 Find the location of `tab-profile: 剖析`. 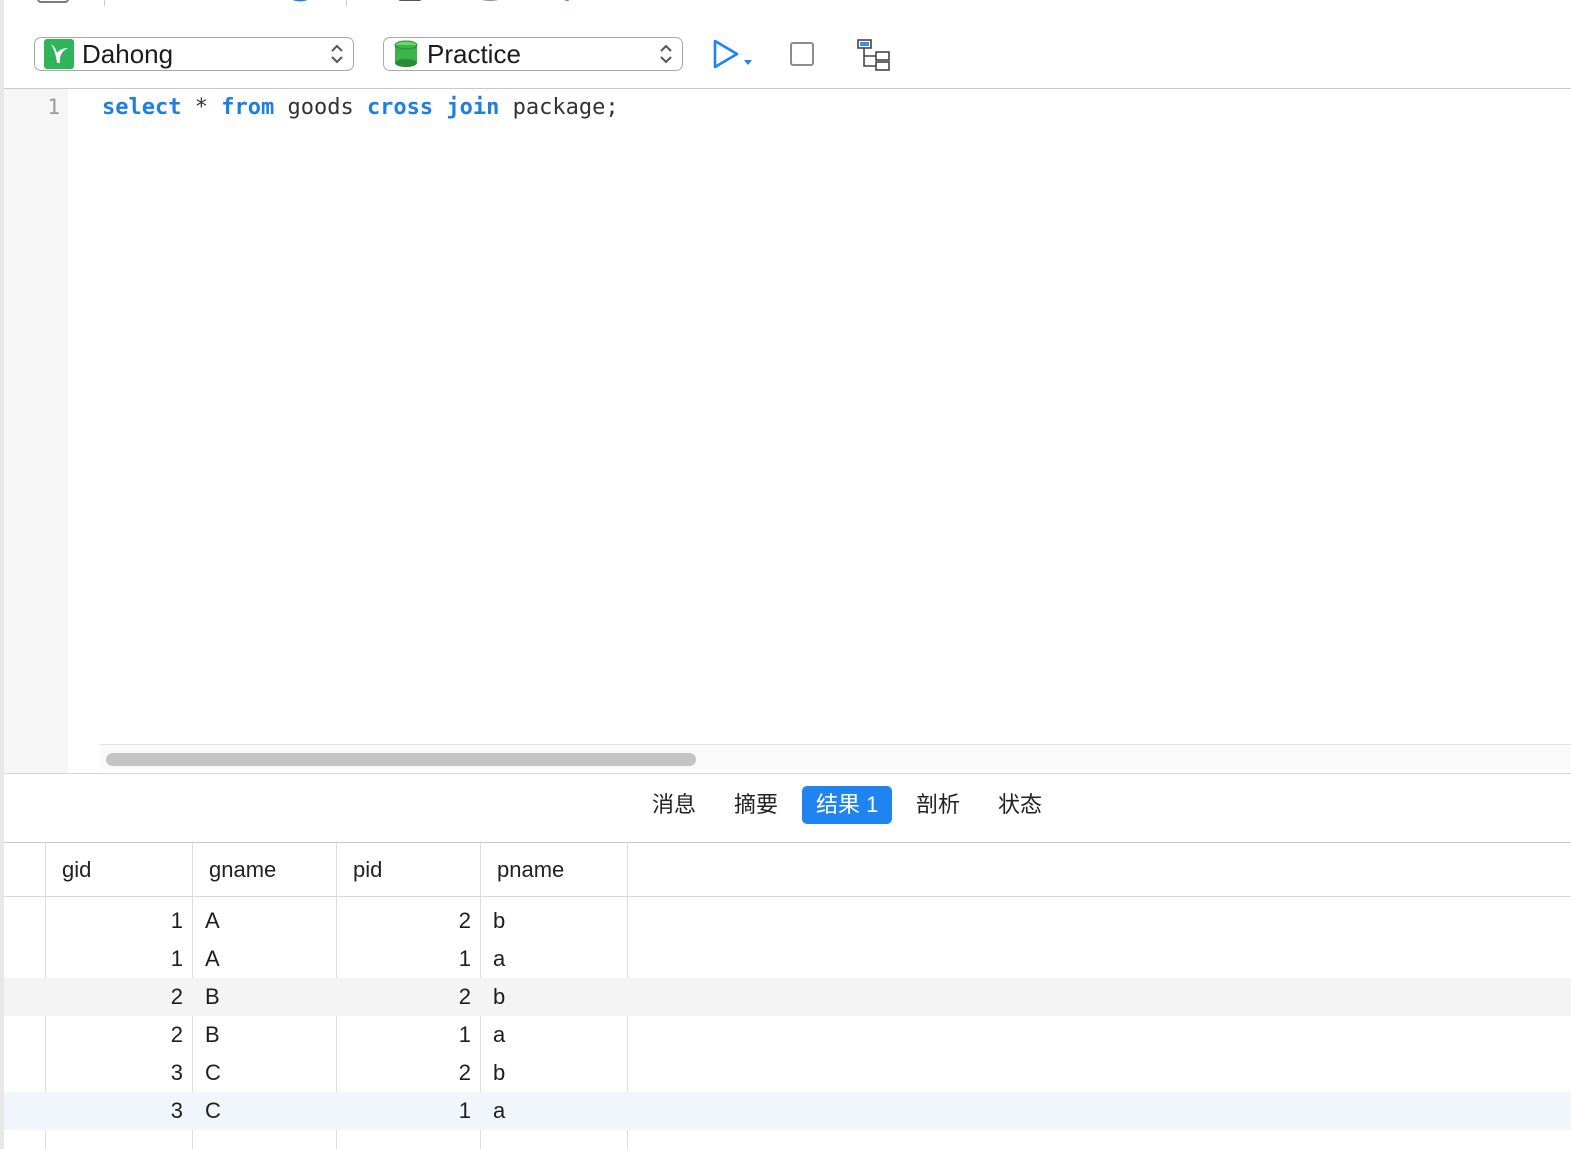

tab-profile: 剖析 is located at coordinates (938, 805).